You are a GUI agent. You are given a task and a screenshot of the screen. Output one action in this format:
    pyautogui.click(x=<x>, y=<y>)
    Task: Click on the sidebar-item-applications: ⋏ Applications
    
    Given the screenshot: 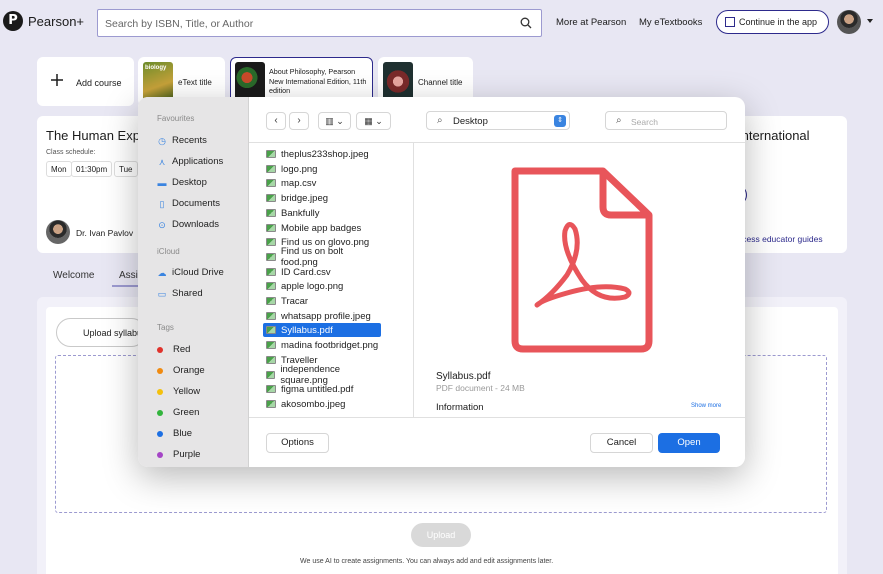 What is the action you would take?
    pyautogui.click(x=190, y=161)
    